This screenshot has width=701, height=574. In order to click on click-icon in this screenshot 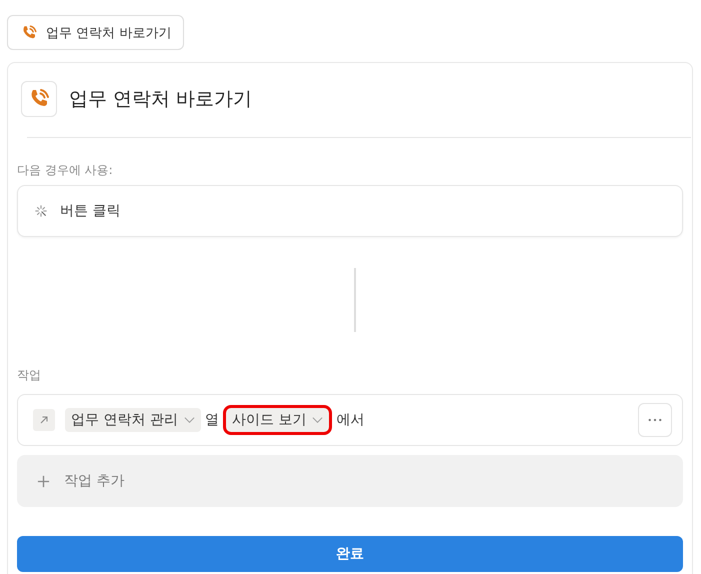, I will do `click(41, 211)`.